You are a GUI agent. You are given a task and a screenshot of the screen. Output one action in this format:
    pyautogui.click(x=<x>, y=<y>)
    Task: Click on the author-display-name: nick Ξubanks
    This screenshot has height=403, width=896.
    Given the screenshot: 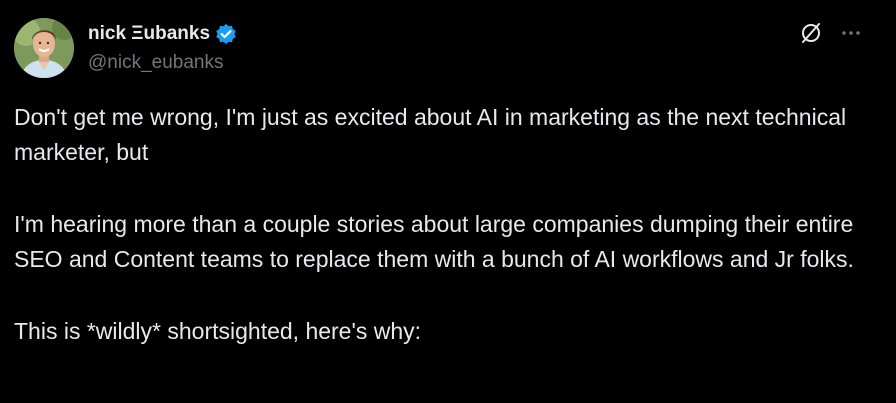 What is the action you would take?
    pyautogui.click(x=149, y=34)
    